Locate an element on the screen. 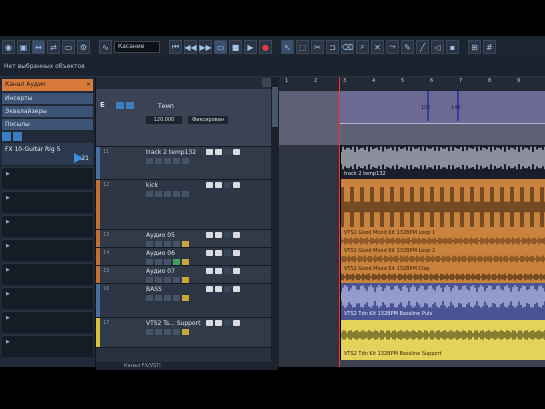  mode-select: Касание is located at coordinates (137, 47).